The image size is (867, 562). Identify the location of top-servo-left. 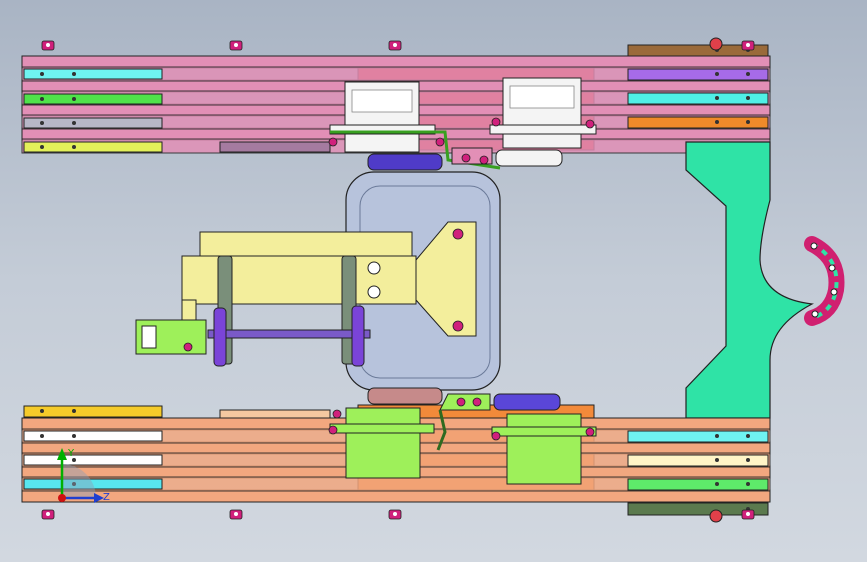
(382, 117).